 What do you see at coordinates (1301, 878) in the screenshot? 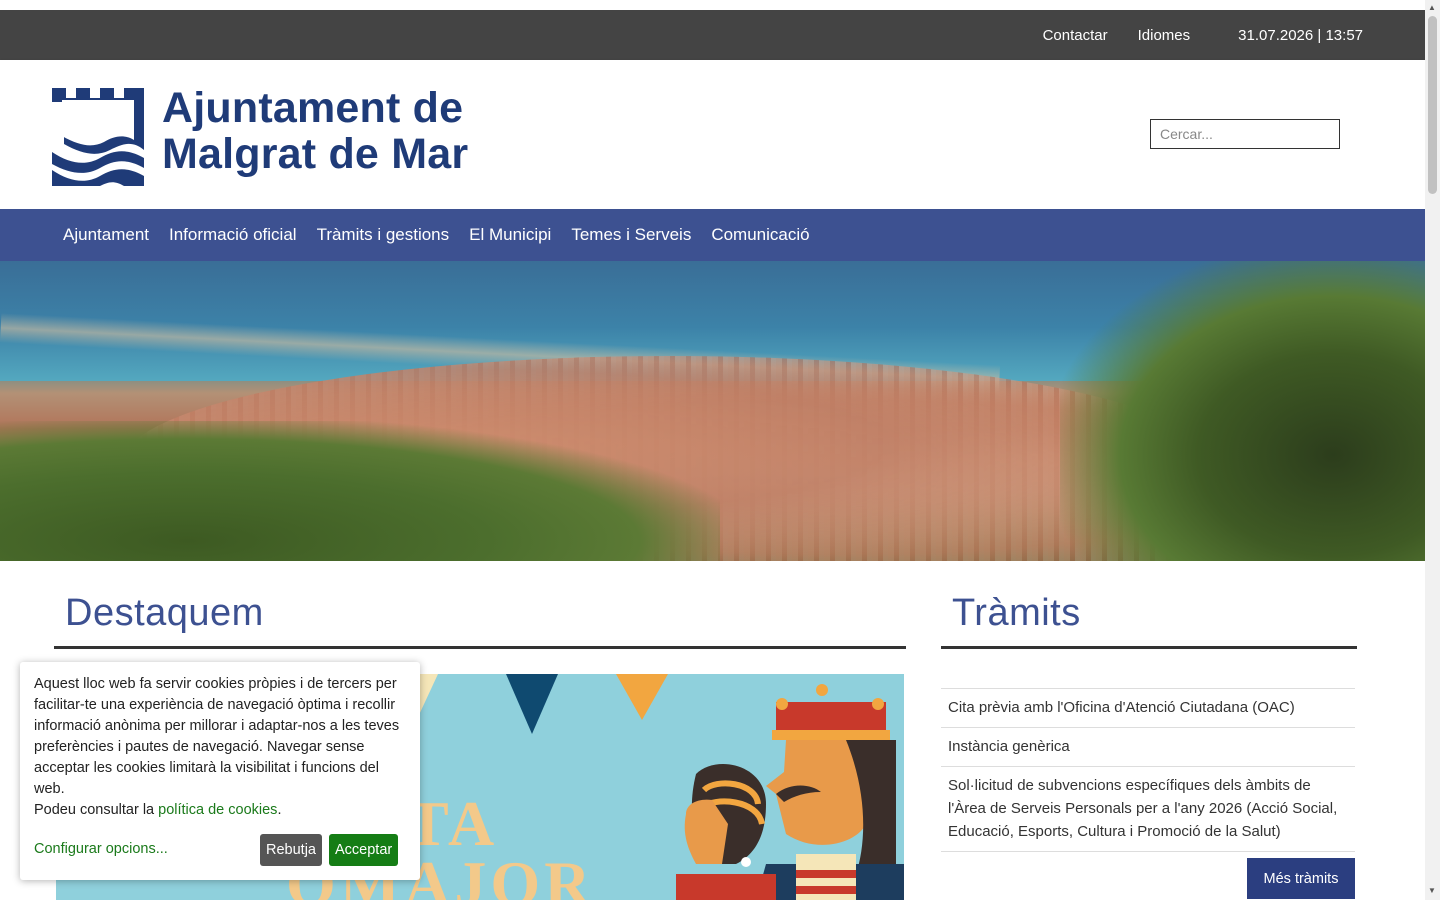
I see `more-tramits-button: Més tràmits` at bounding box center [1301, 878].